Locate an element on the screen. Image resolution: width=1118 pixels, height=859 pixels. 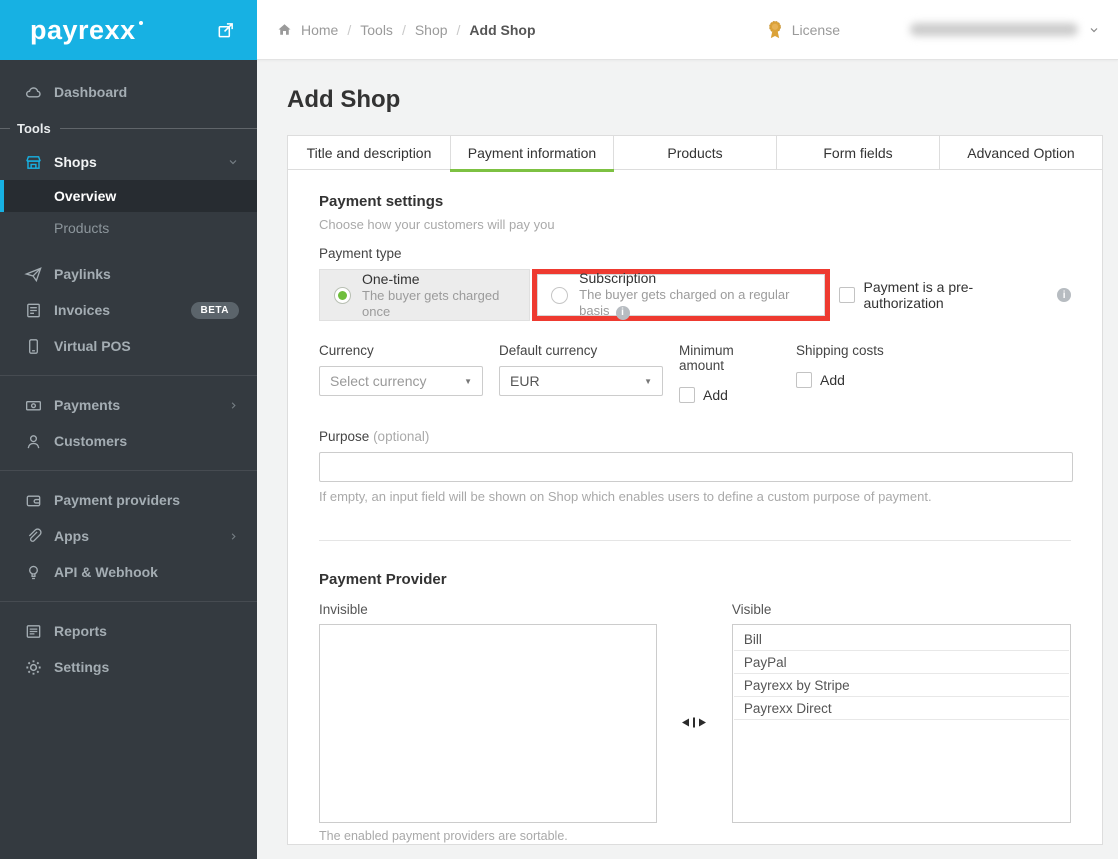
section-divider is located at coordinates (695, 540).